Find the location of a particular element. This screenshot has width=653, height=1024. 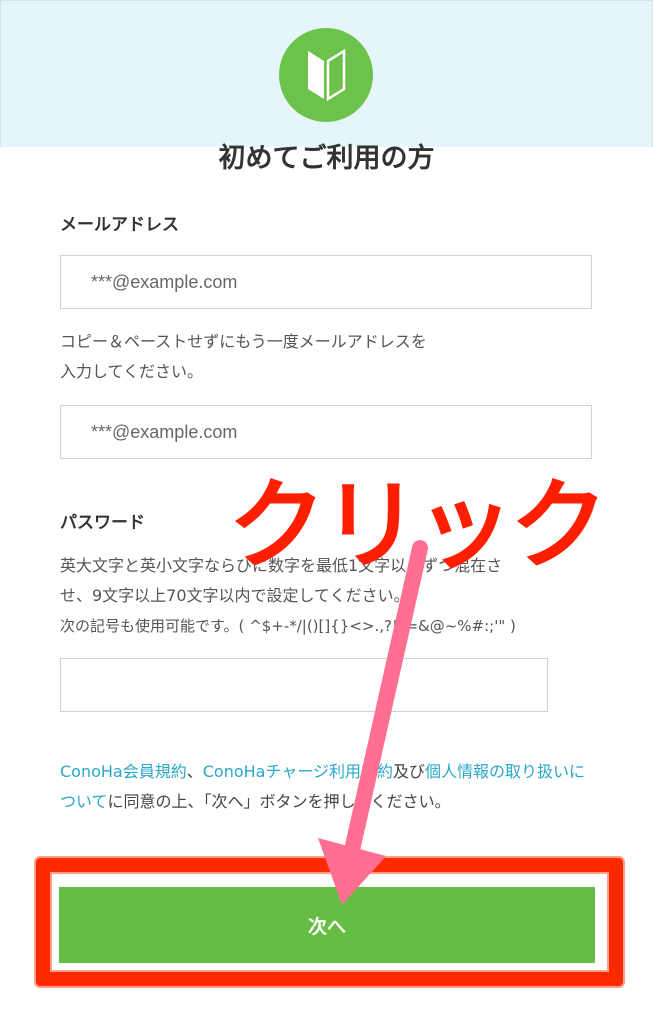

email-confirm-note-2: 入力してください。 is located at coordinates (132, 371).